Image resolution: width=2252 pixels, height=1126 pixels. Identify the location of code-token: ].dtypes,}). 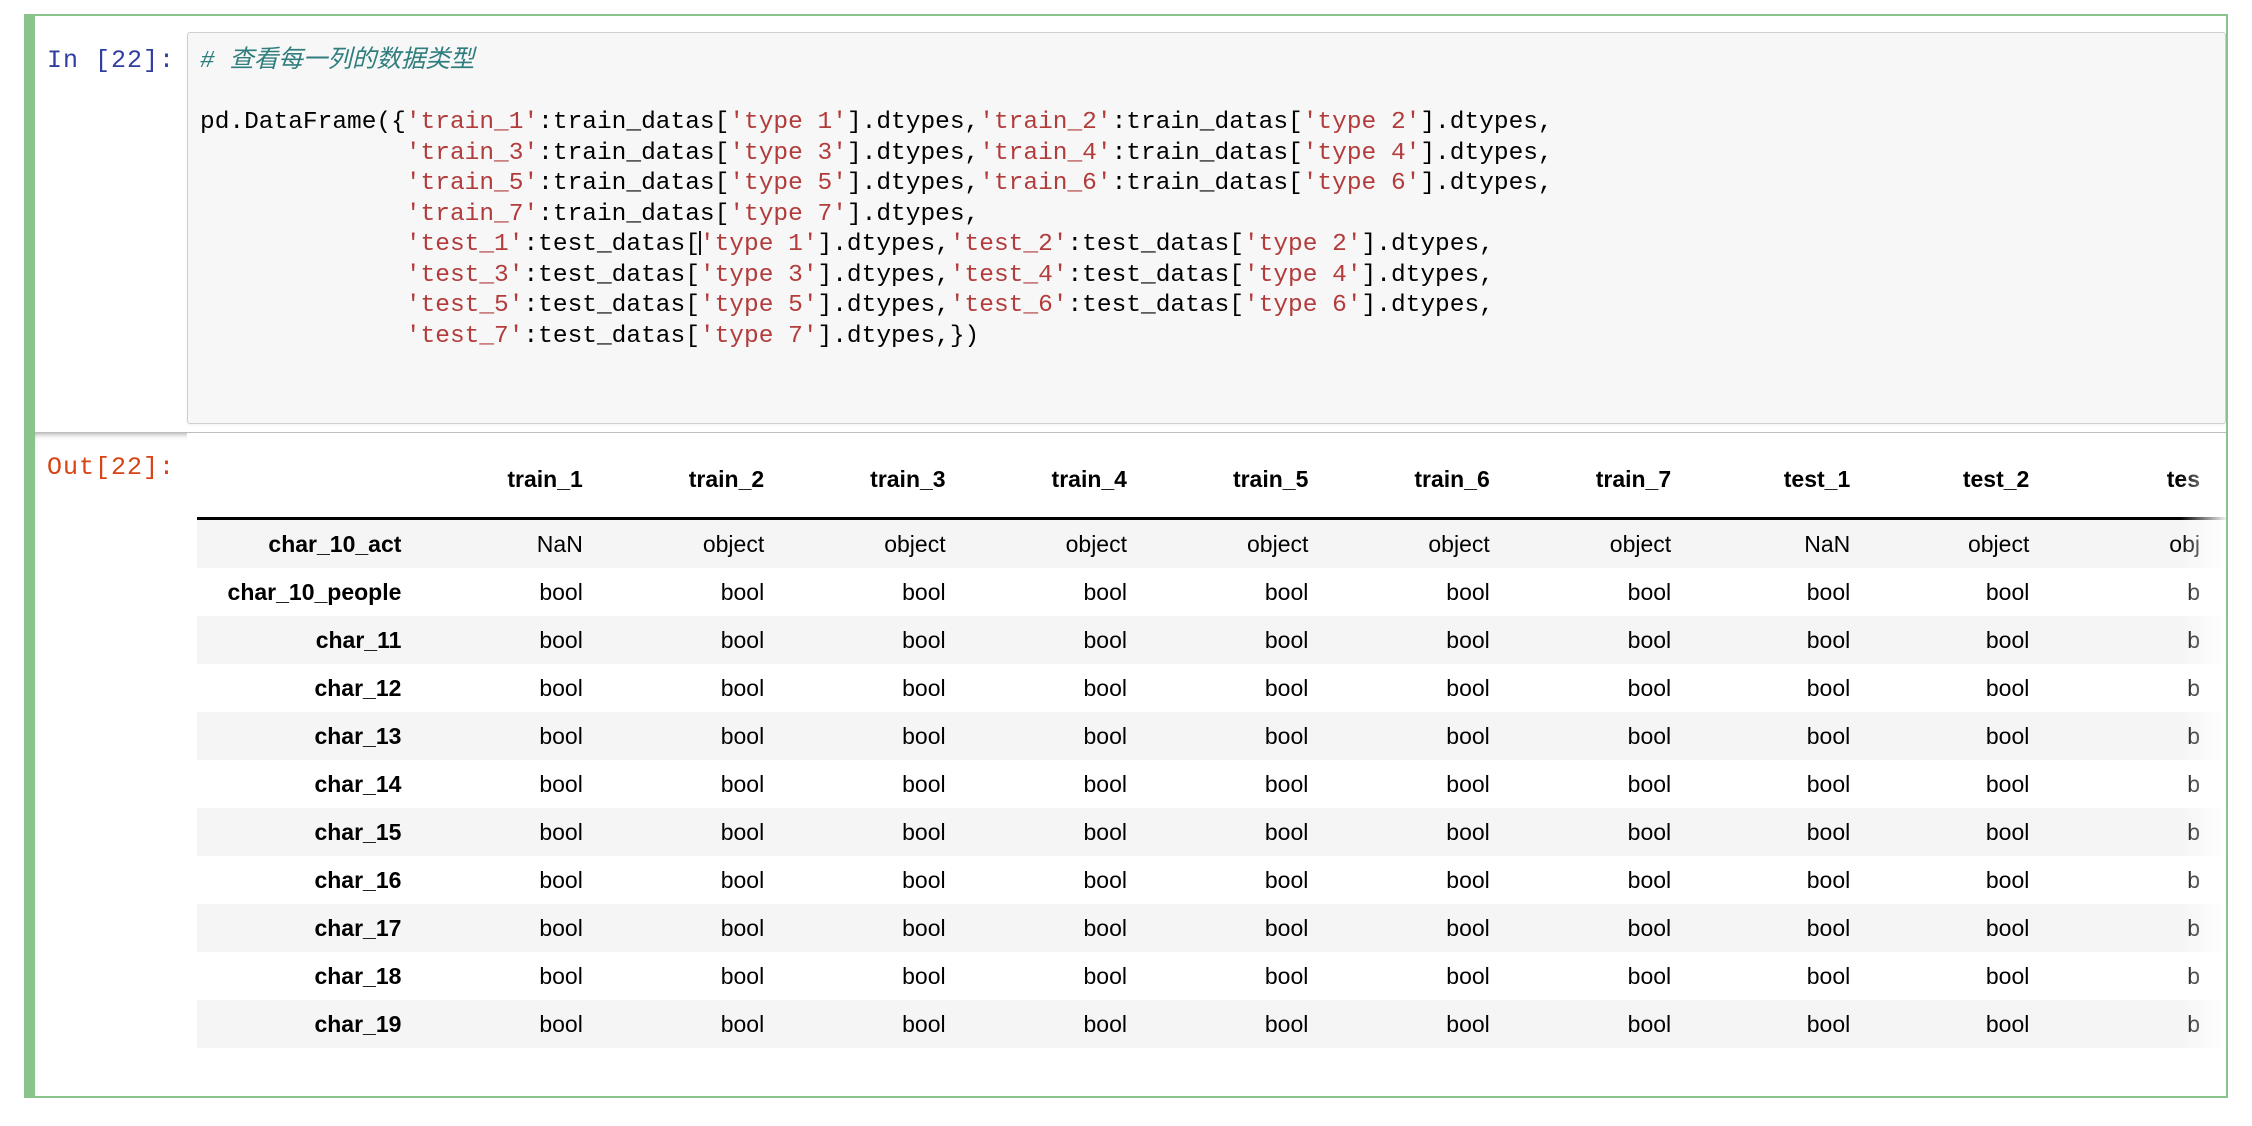
(898, 336).